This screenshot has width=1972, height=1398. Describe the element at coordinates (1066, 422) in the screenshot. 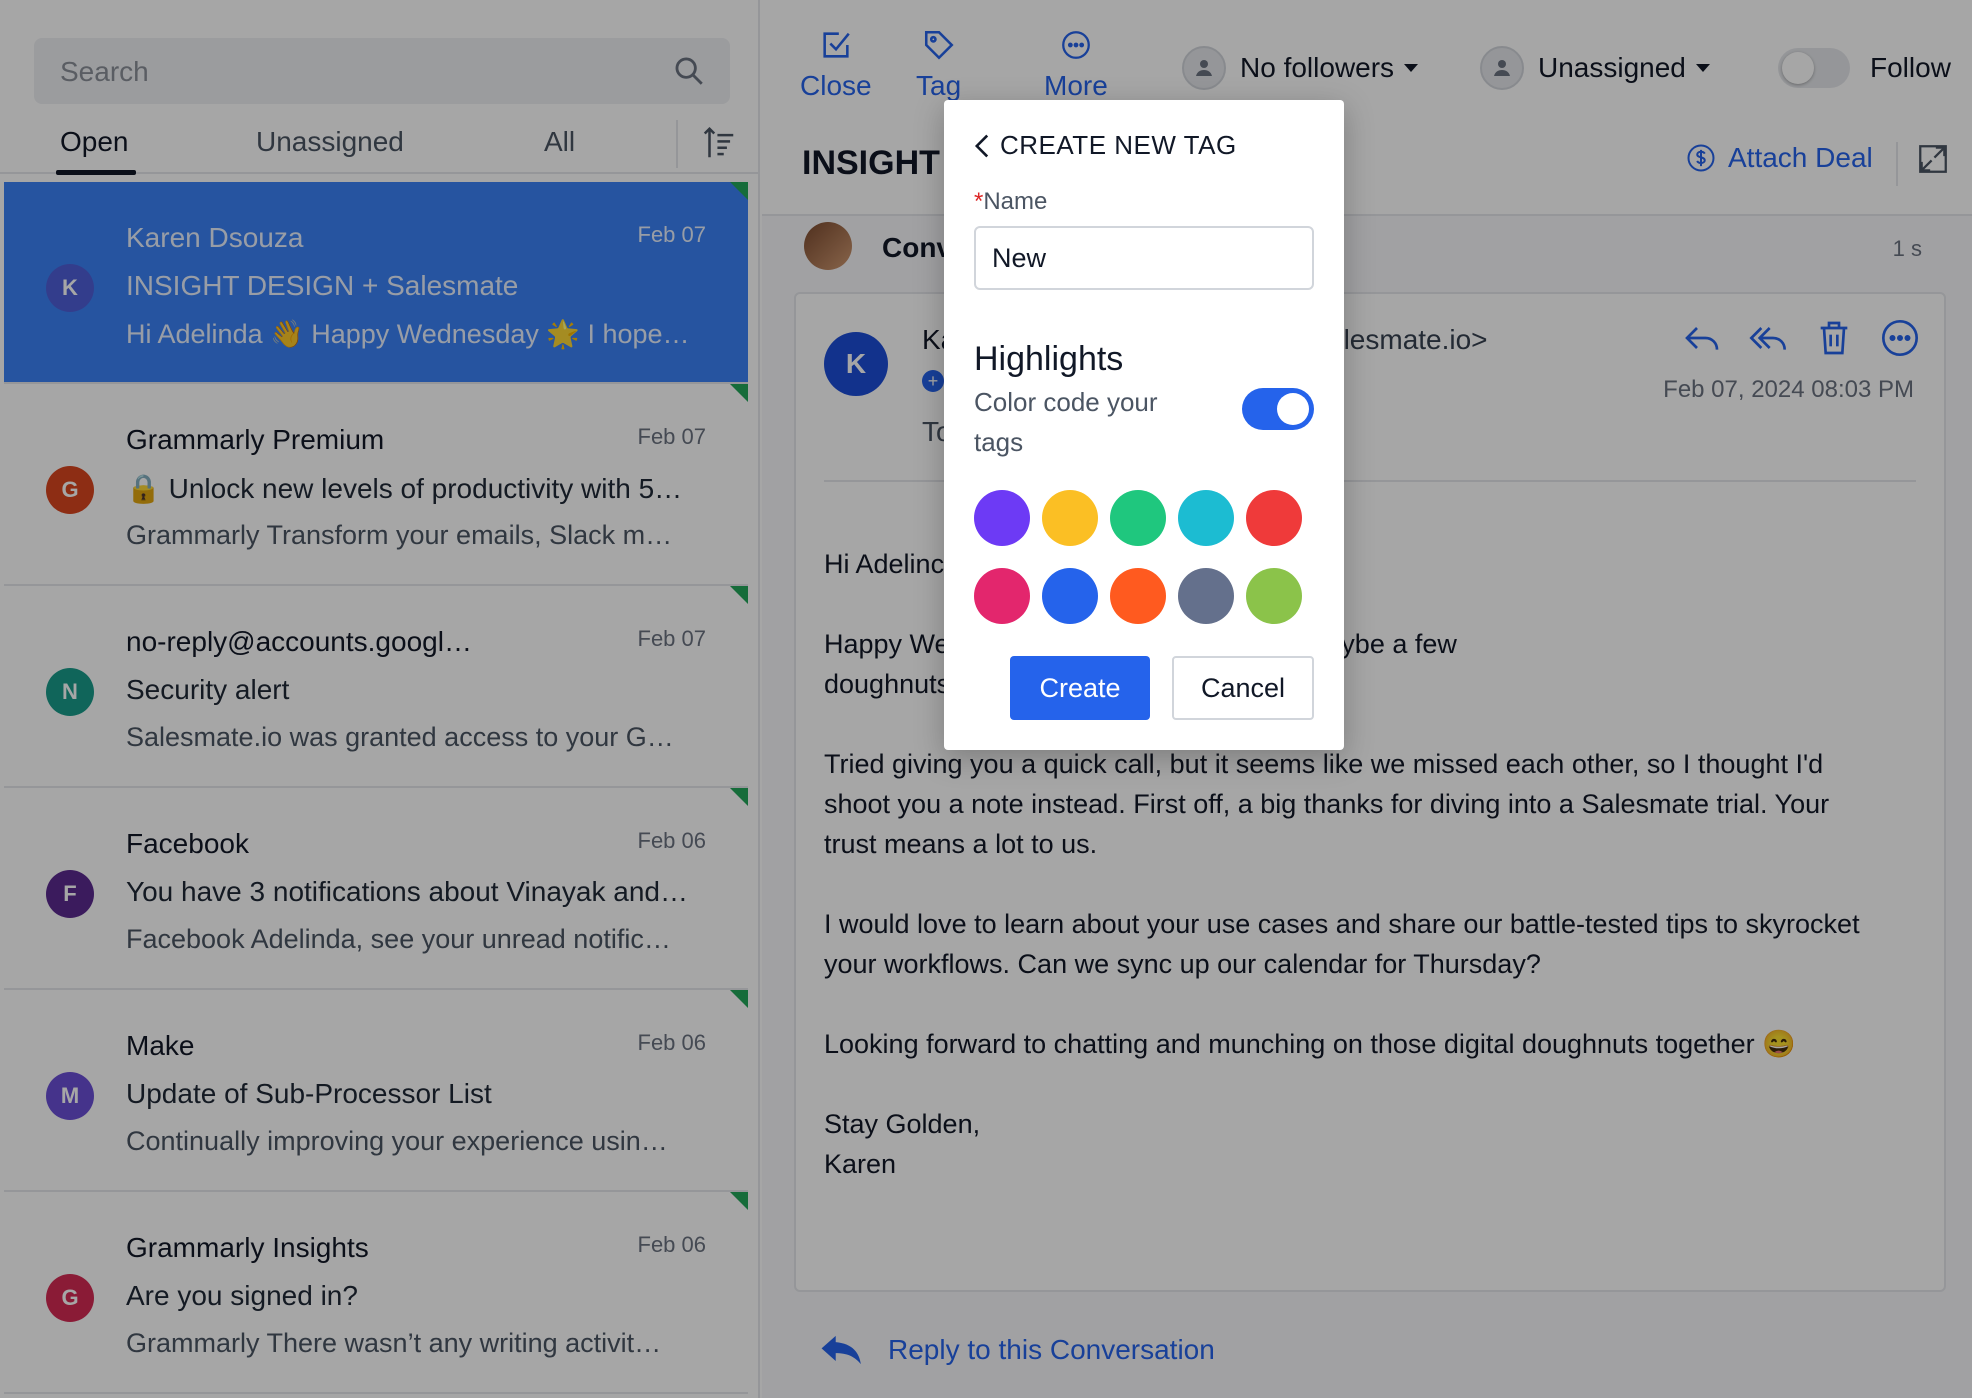

I see `highlights-subtitle: Color code your tags` at that location.